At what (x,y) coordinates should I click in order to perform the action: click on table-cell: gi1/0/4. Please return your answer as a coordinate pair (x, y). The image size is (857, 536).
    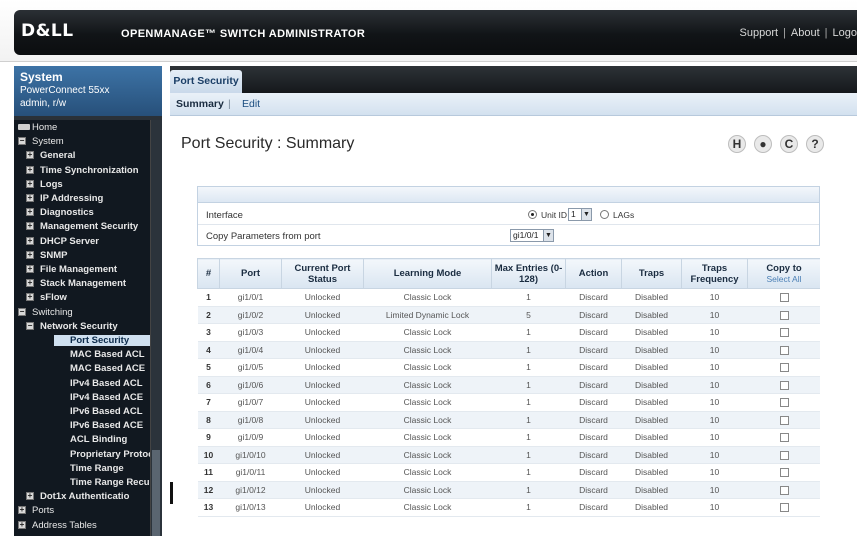
    Looking at the image, I should click on (250, 350).